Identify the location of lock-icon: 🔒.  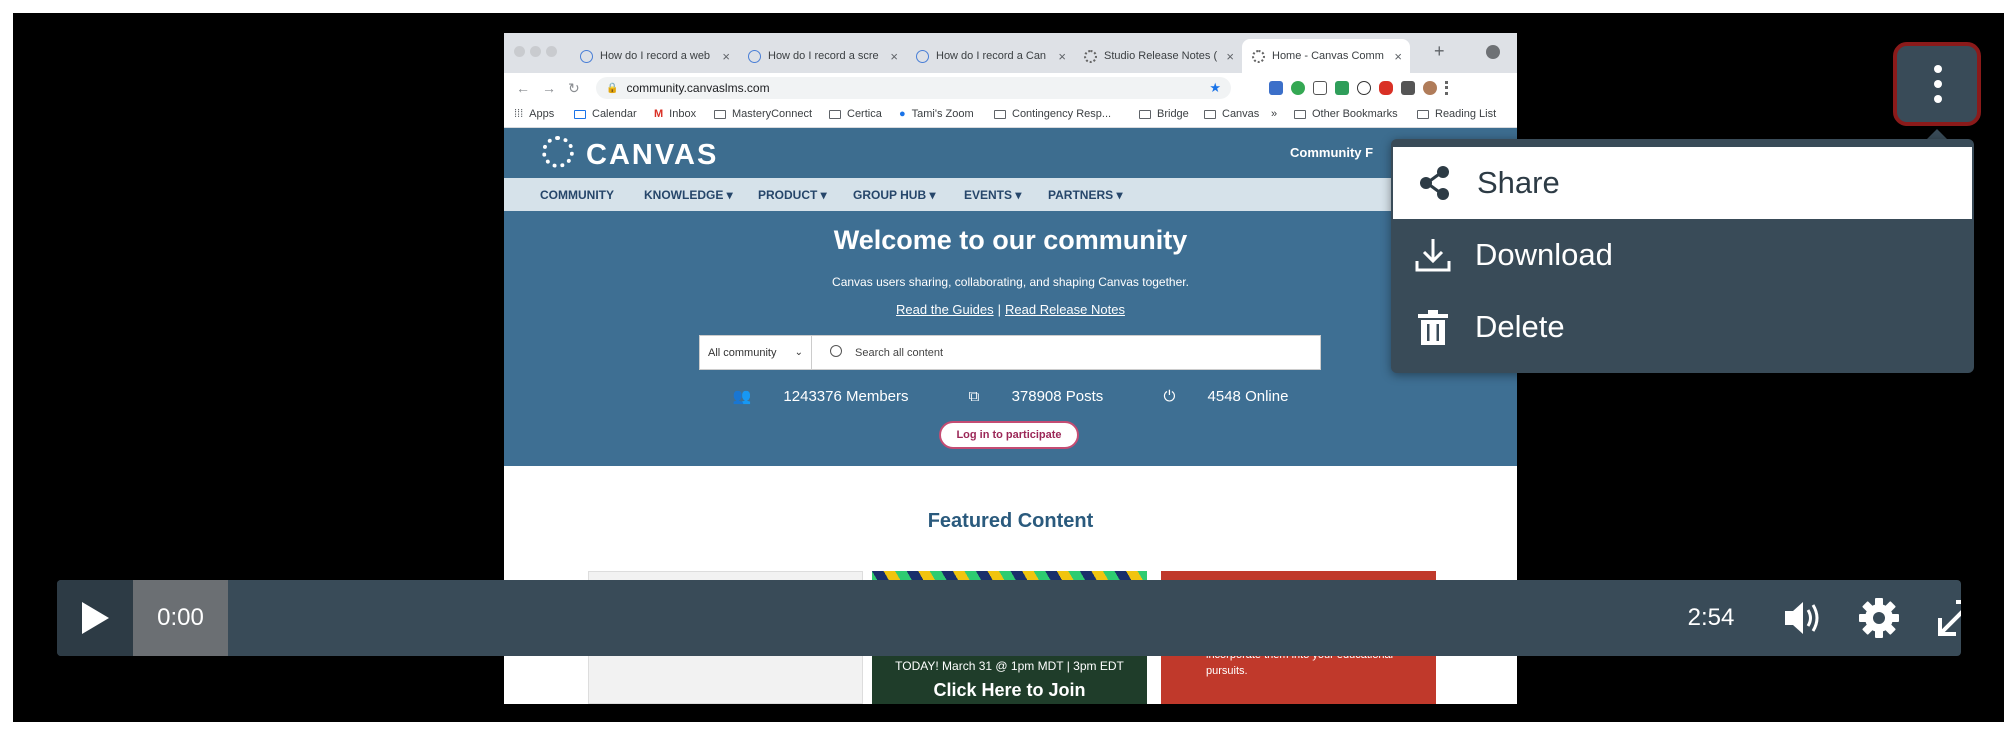
(612, 88).